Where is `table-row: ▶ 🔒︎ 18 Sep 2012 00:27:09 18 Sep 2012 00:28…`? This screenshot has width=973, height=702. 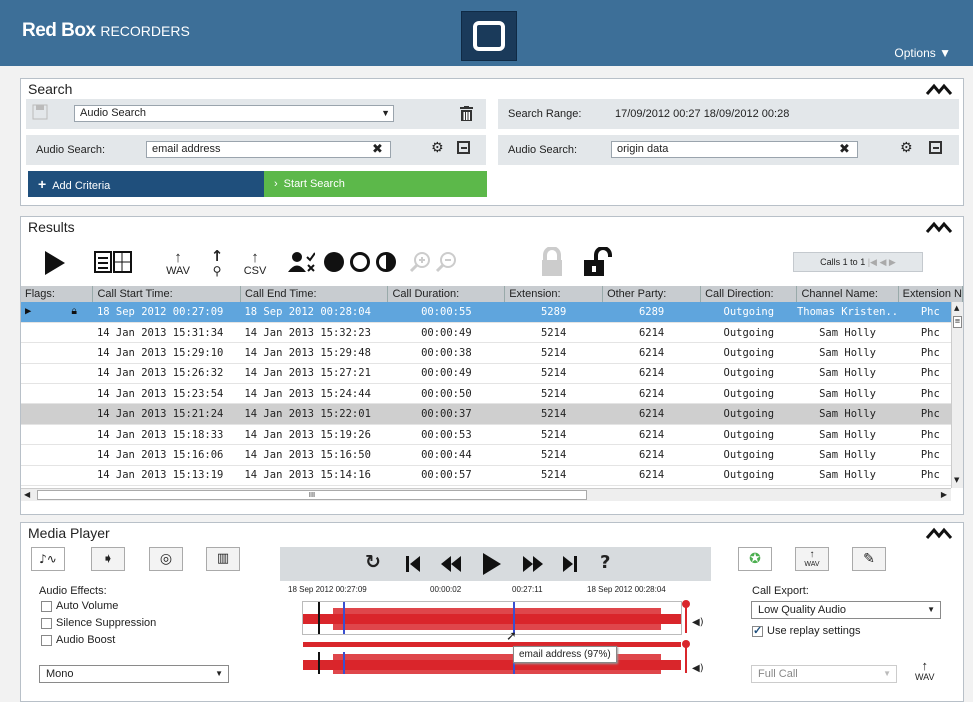
table-row: ▶ 🔒︎ 18 Sep 2012 00:27:09 18 Sep 2012 00:28… is located at coordinates (492, 312).